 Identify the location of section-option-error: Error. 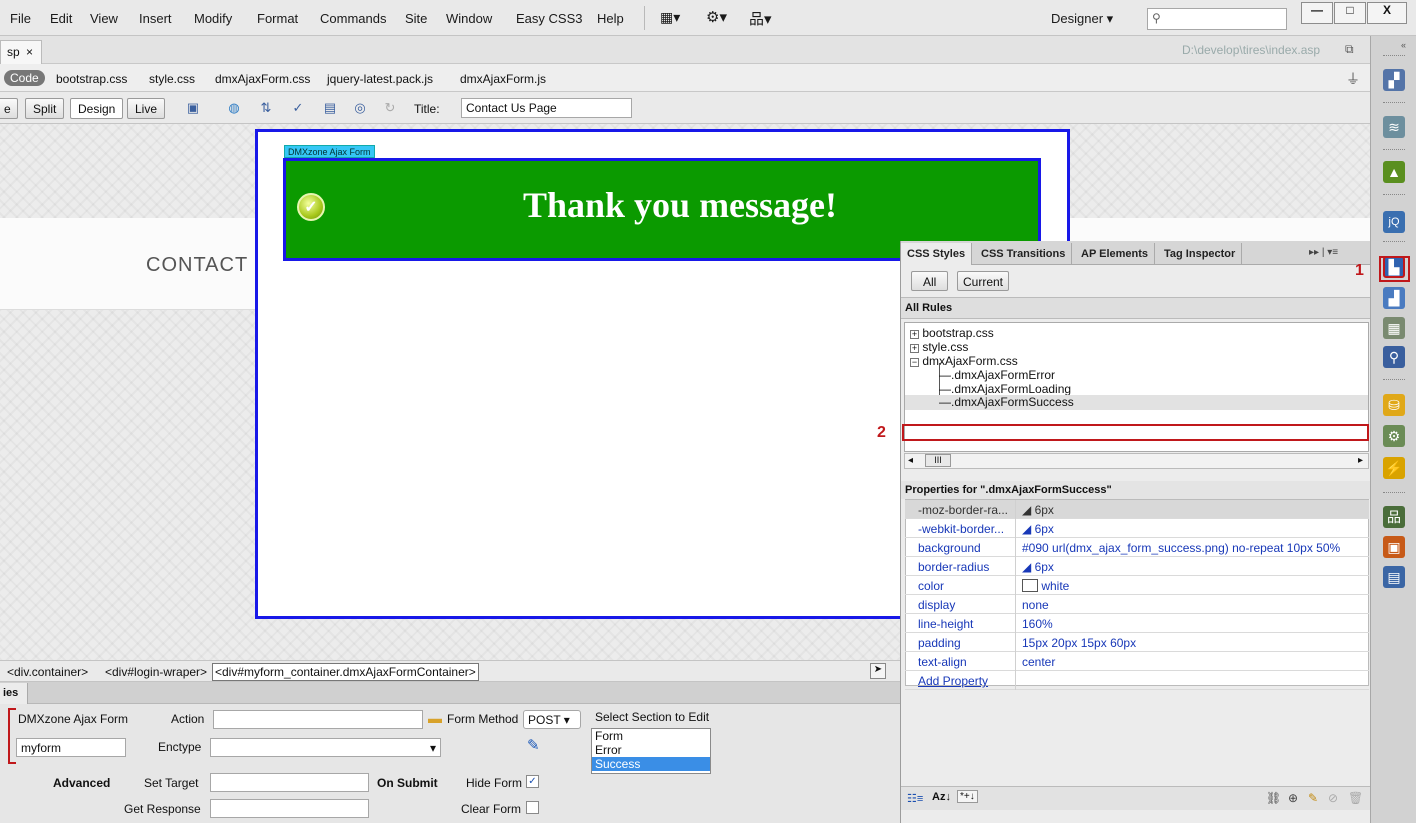
(651, 750).